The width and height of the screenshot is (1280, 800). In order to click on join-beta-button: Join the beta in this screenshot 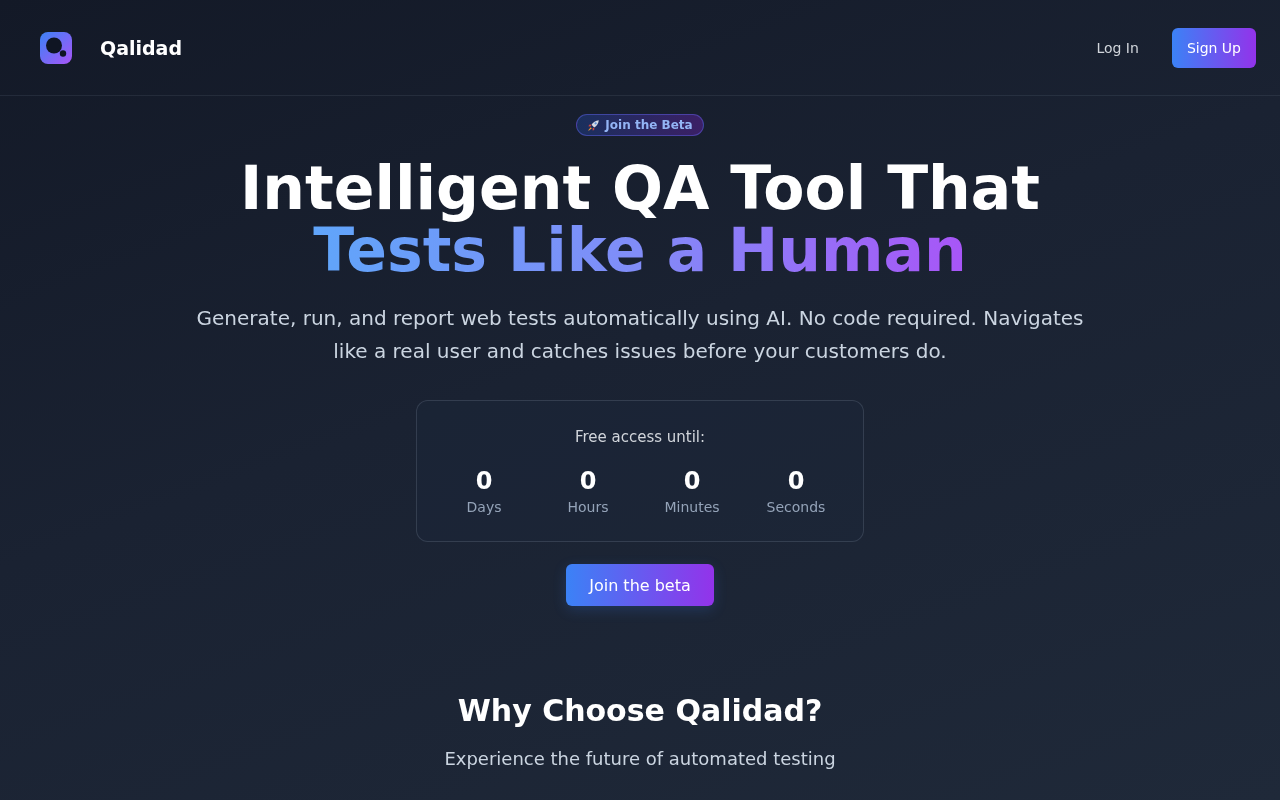, I will do `click(640, 585)`.